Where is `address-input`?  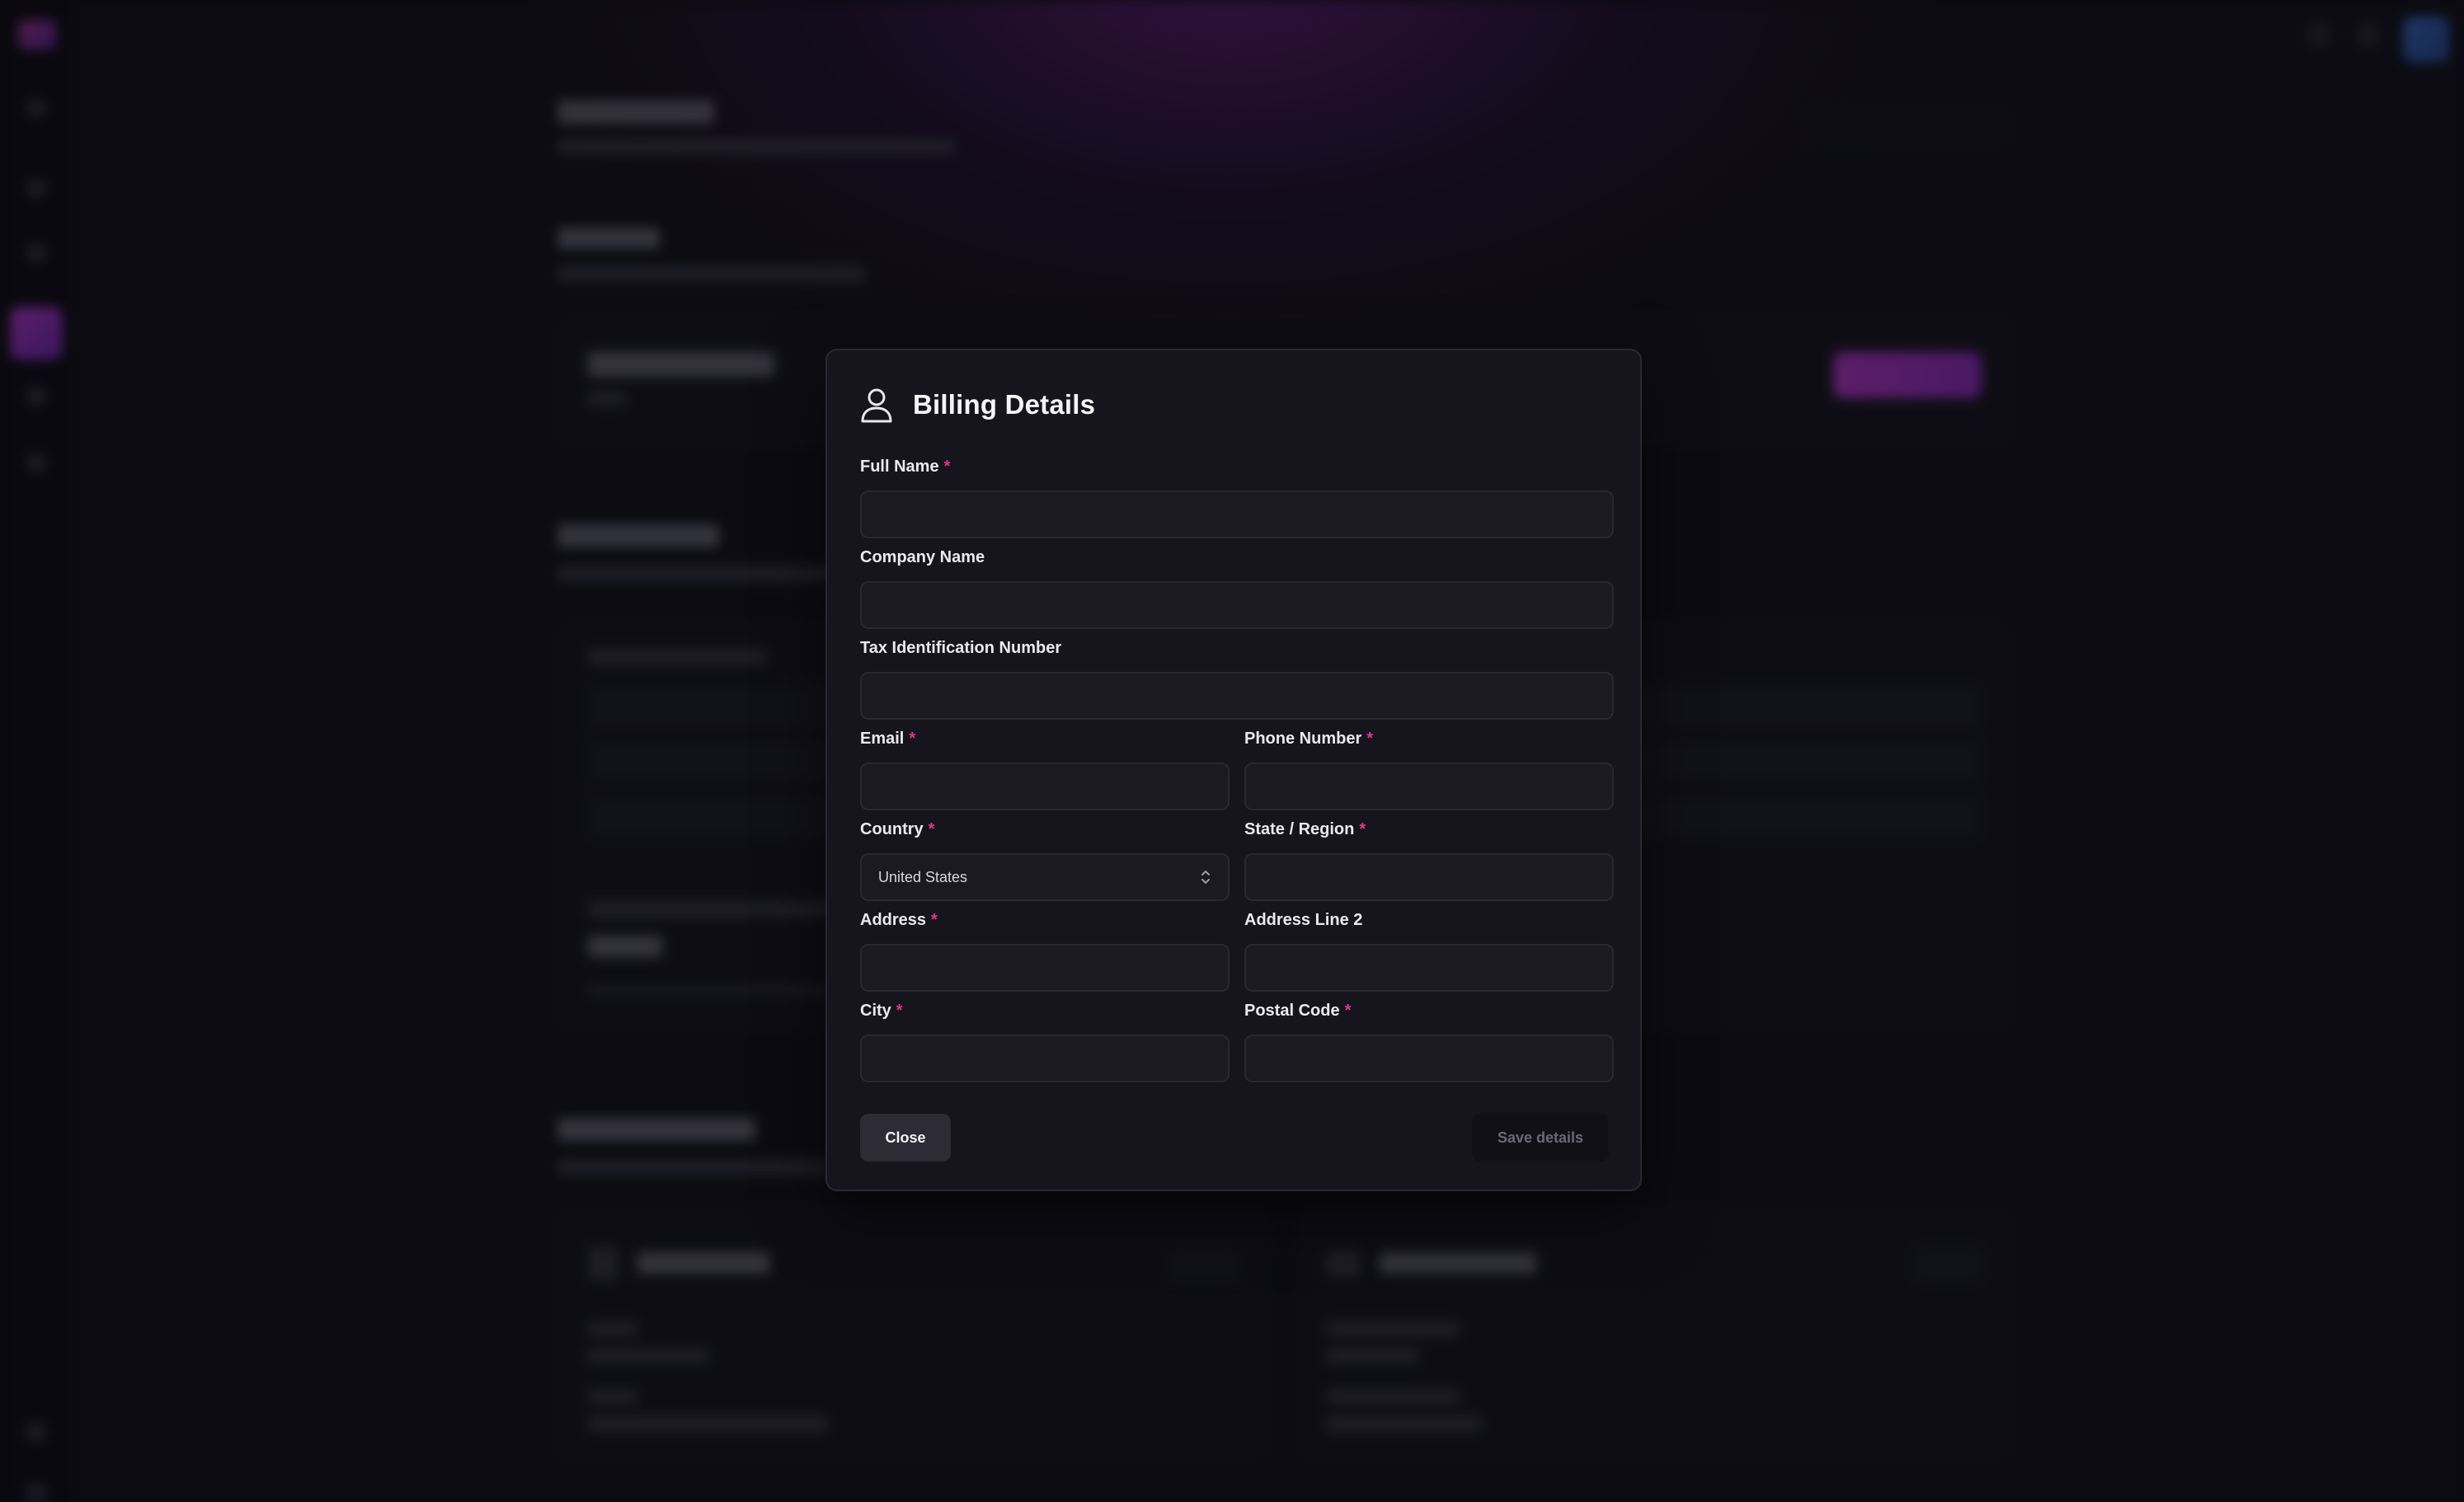
address-input is located at coordinates (1045, 968).